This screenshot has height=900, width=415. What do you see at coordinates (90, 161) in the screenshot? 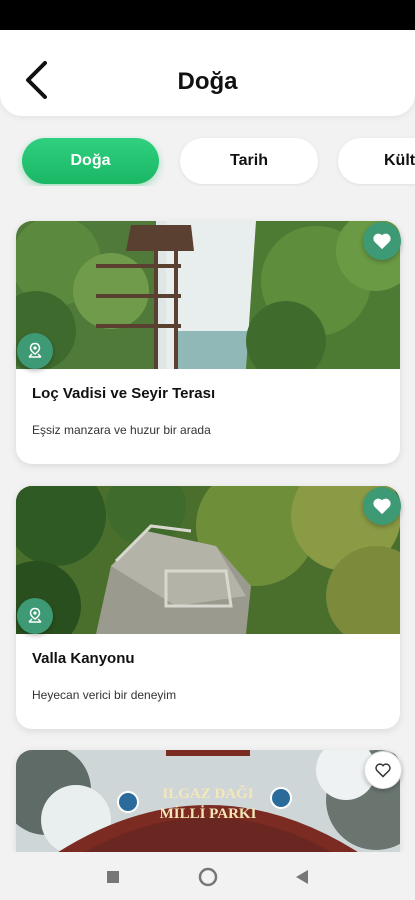
I see `chip-doga: Doğa` at bounding box center [90, 161].